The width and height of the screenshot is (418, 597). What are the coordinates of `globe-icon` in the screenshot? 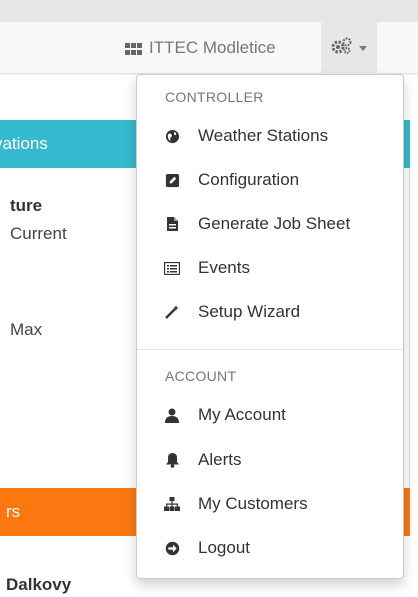 It's located at (172, 136).